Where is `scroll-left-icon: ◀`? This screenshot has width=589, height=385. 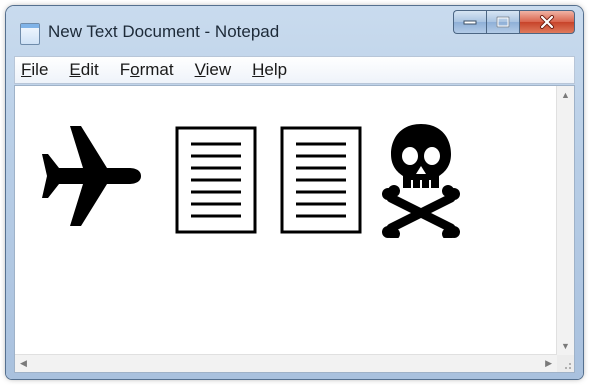
scroll-left-icon: ◀ is located at coordinates (23, 363).